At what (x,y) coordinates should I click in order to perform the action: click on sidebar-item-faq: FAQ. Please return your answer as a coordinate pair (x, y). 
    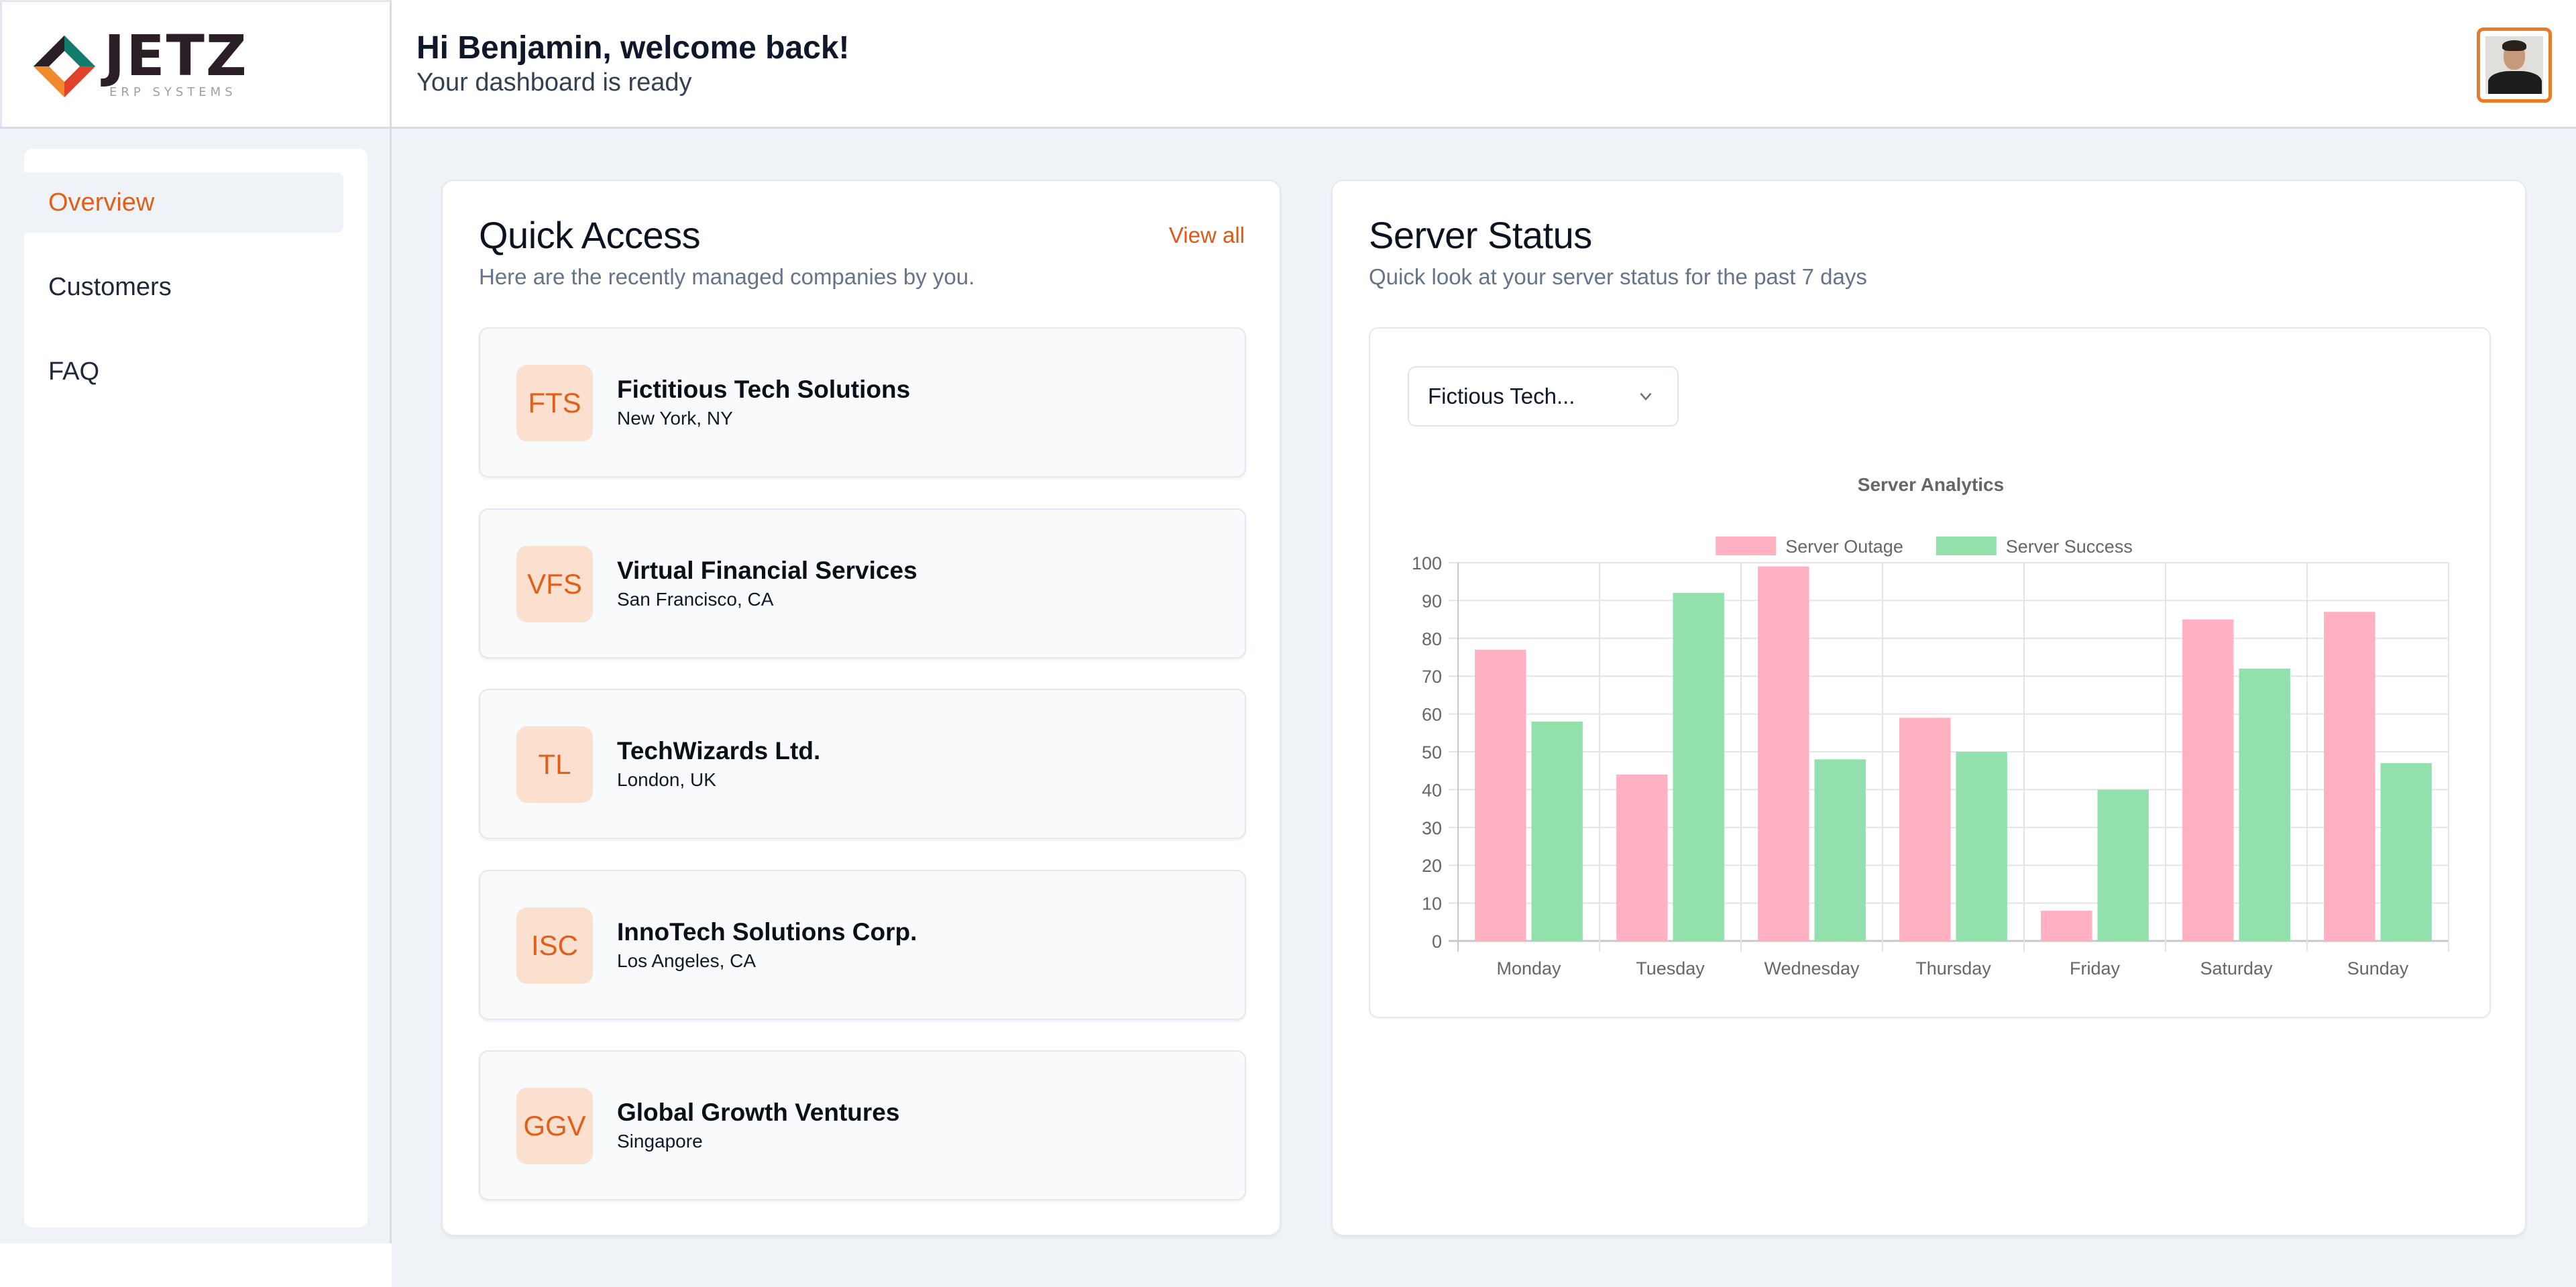
    Looking at the image, I should click on (183, 371).